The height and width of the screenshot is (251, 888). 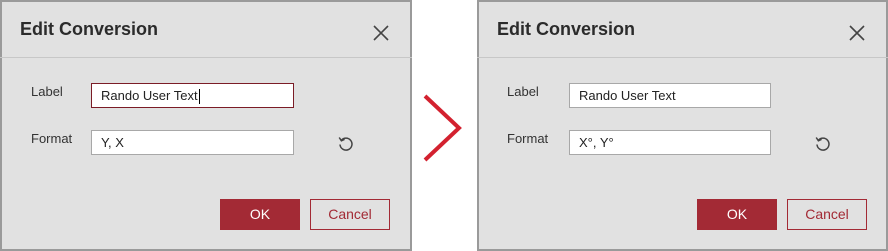 What do you see at coordinates (442, 128) in the screenshot?
I see `chevron-right-icon` at bounding box center [442, 128].